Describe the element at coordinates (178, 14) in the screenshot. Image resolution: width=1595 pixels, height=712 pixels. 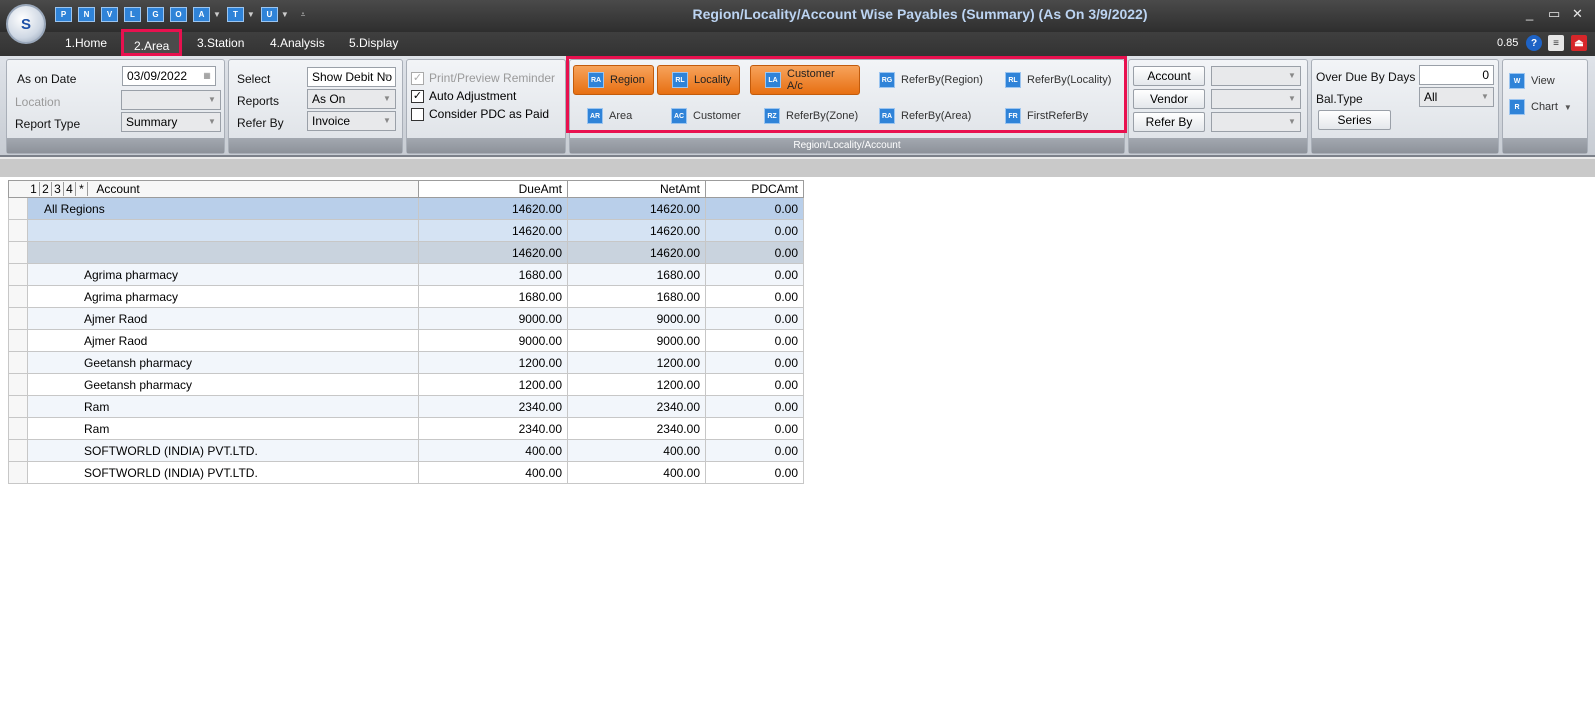
I see `quick-open-icon: O` at that location.